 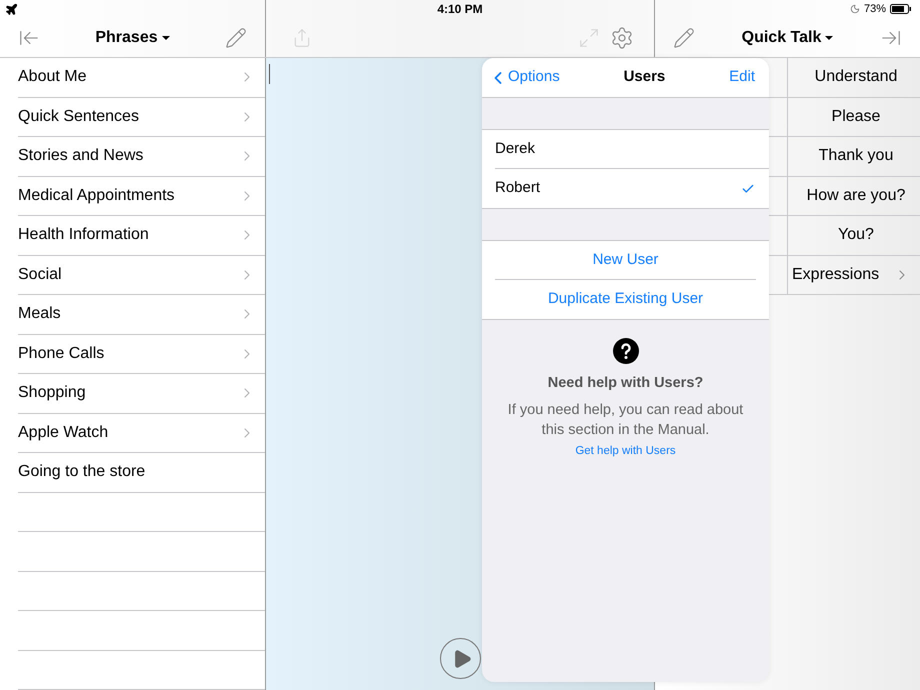 I want to click on quick-talk-phrase: Understand, so click(x=856, y=77).